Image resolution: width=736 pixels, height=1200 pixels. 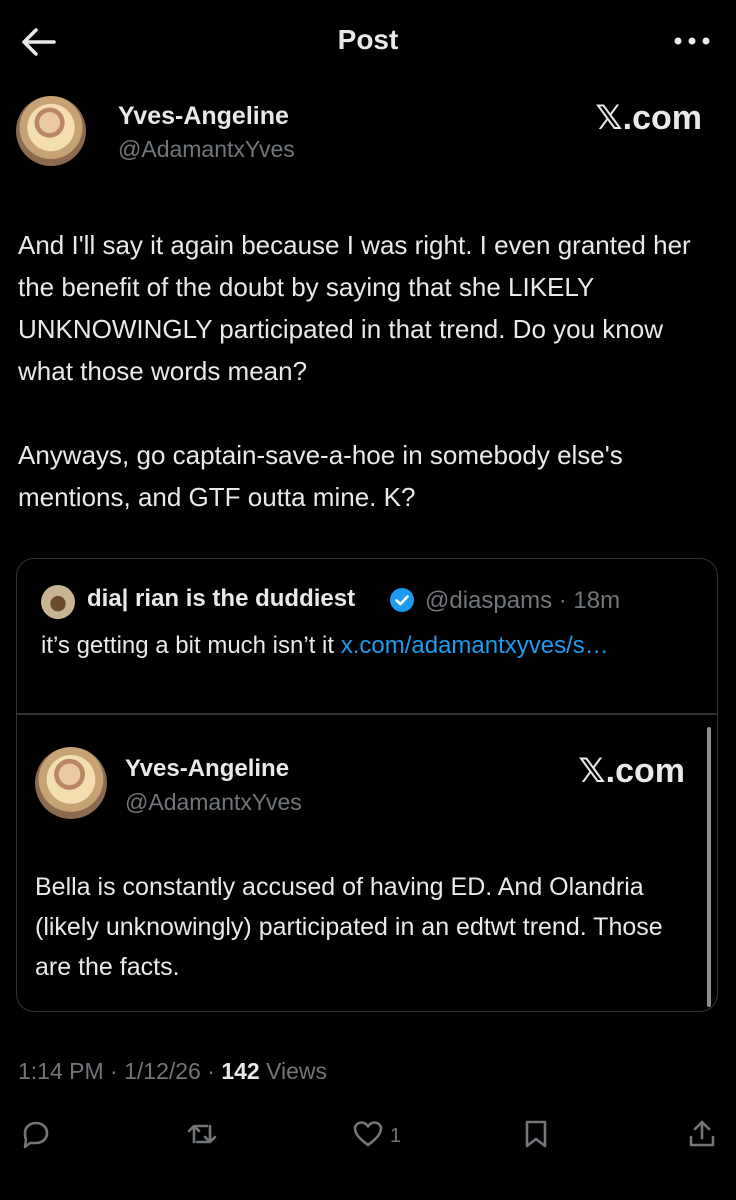 What do you see at coordinates (162, 1071) in the screenshot?
I see `post-date: 1/12/26` at bounding box center [162, 1071].